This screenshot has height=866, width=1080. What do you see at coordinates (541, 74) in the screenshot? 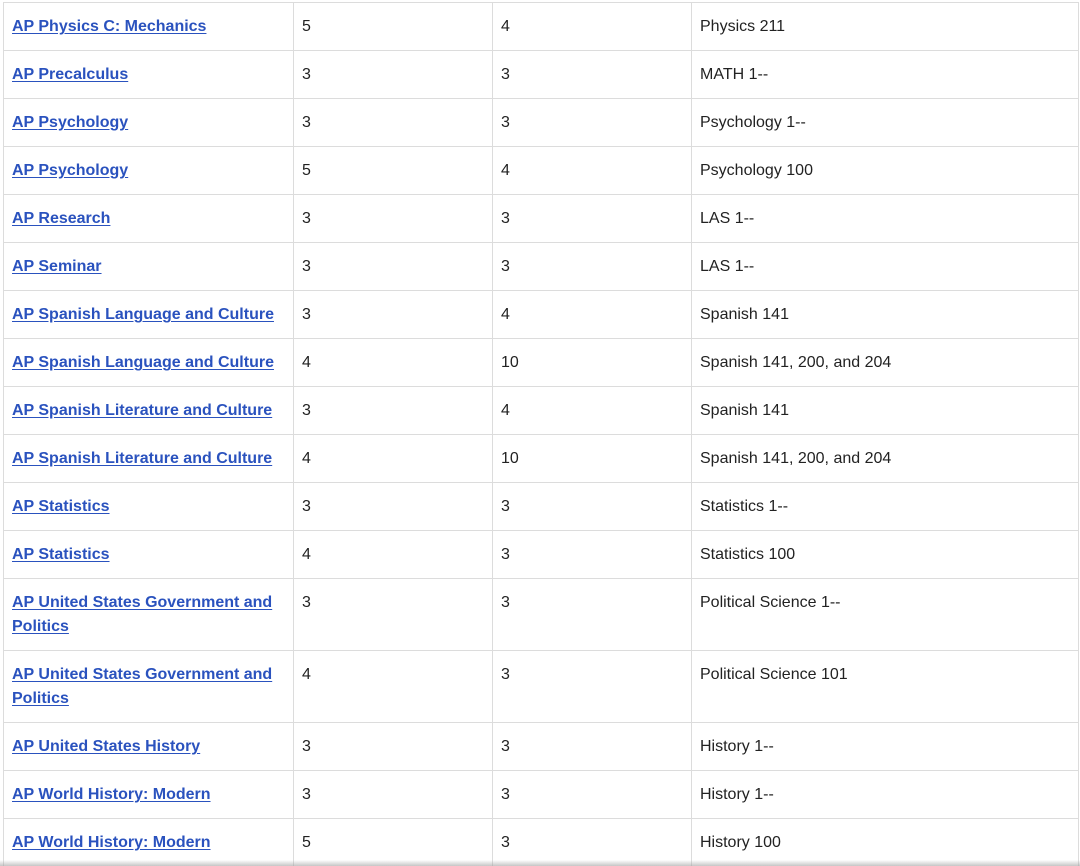
I see `table-row: AP Precalculus 3 3 MATH 1--` at bounding box center [541, 74].